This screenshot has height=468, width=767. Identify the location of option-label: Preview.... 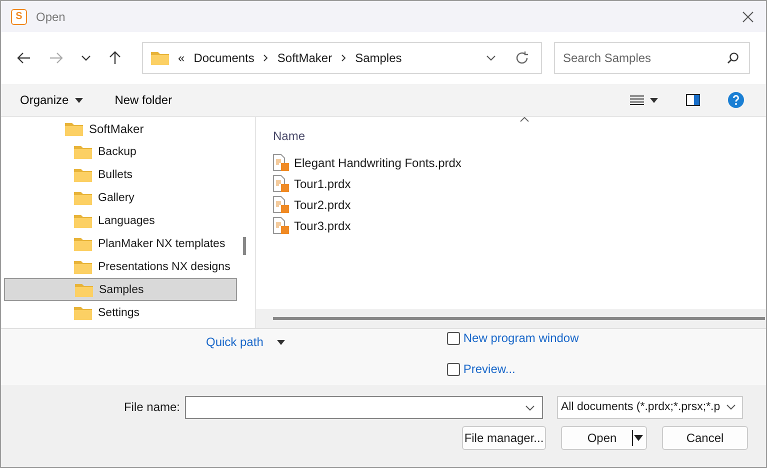
(489, 369).